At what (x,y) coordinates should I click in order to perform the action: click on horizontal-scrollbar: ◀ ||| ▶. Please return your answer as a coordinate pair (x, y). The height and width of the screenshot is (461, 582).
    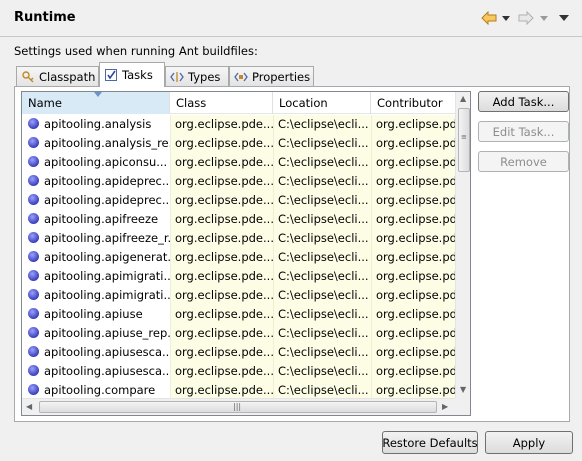
    Looking at the image, I should click on (238, 406).